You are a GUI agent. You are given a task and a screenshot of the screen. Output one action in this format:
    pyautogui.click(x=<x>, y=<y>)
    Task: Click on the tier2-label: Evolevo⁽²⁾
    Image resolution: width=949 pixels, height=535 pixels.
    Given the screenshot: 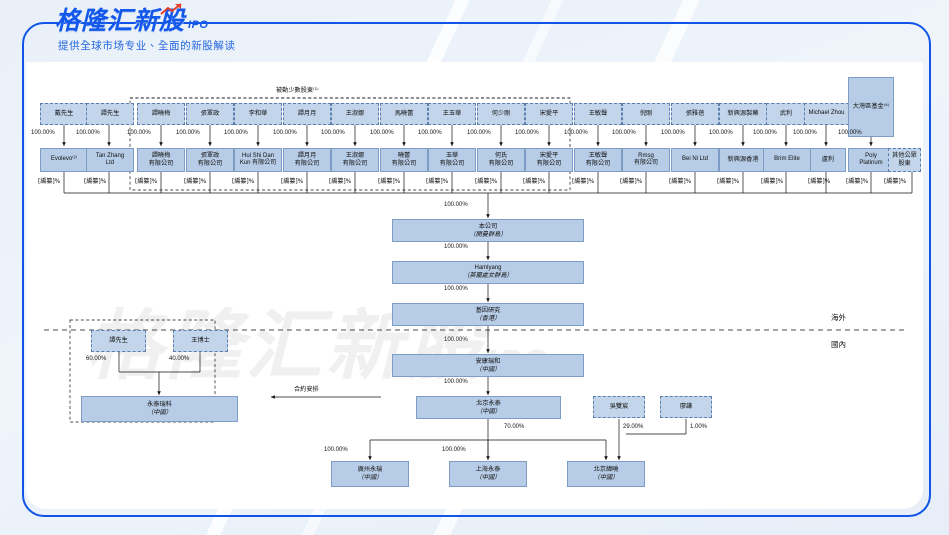 What is the action you would take?
    pyautogui.click(x=64, y=159)
    